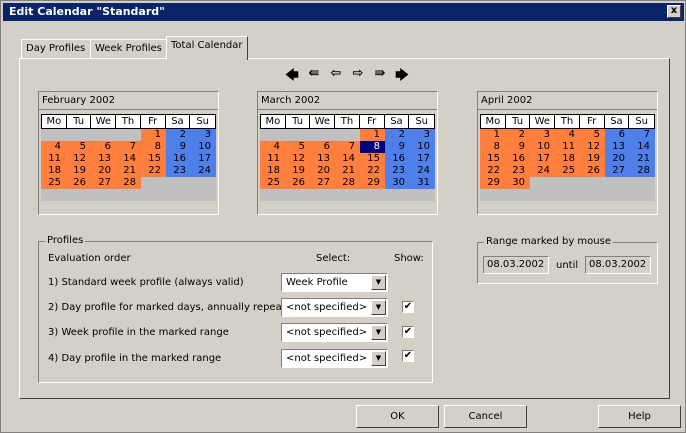 The image size is (686, 433). What do you see at coordinates (334, 358) in the screenshot?
I see `range-day-profile-select: <not specified> ▼` at bounding box center [334, 358].